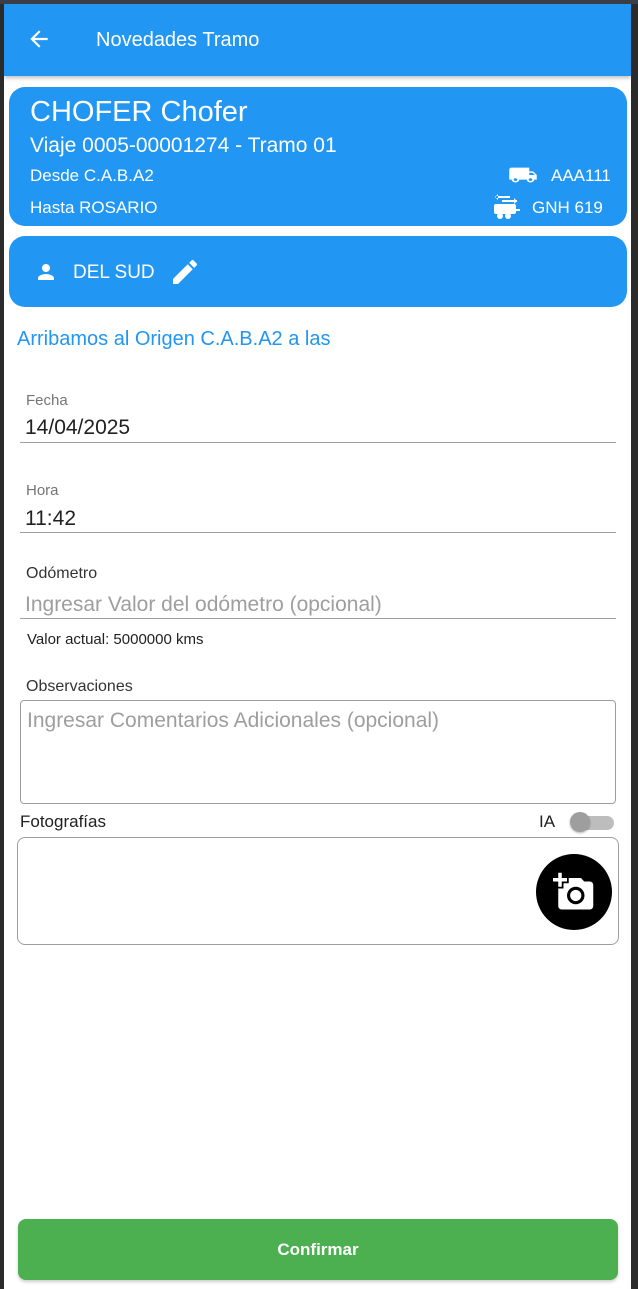 This screenshot has width=638, height=1289. I want to click on trip-number: Viaje 0005-00001274 - Tramo 01, so click(183, 145).